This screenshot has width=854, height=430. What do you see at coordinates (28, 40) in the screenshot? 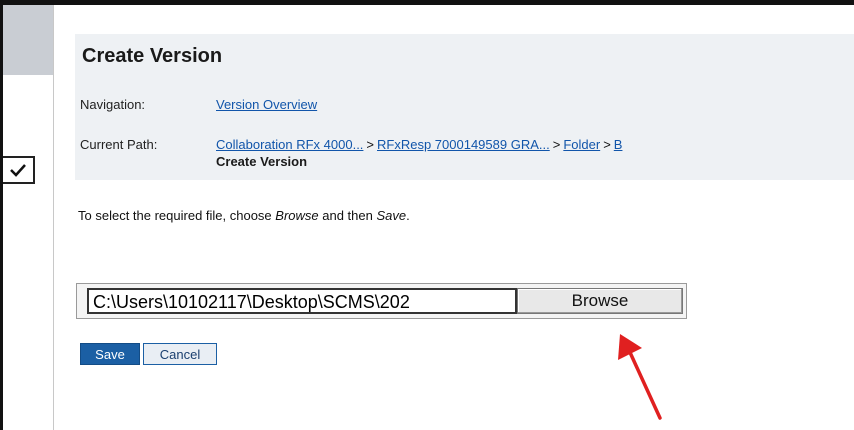
I see `left-side-panel-header` at bounding box center [28, 40].